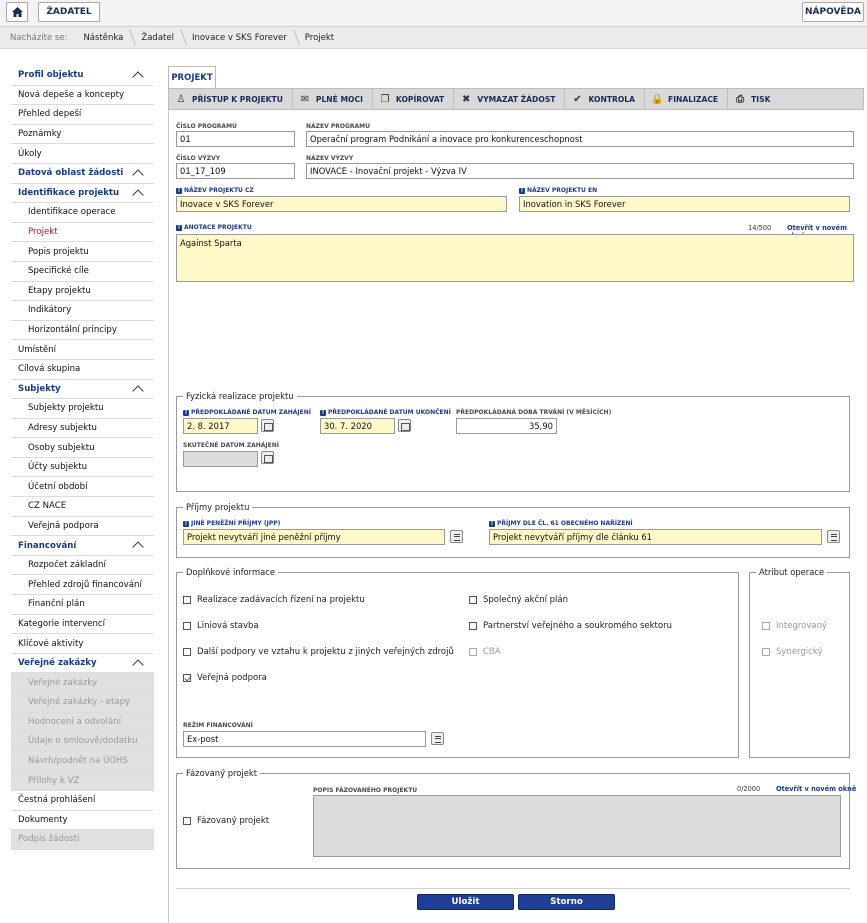 Image resolution: width=867 pixels, height=923 pixels. I want to click on sidebar-item-label: Přehled depeší, so click(50, 114).